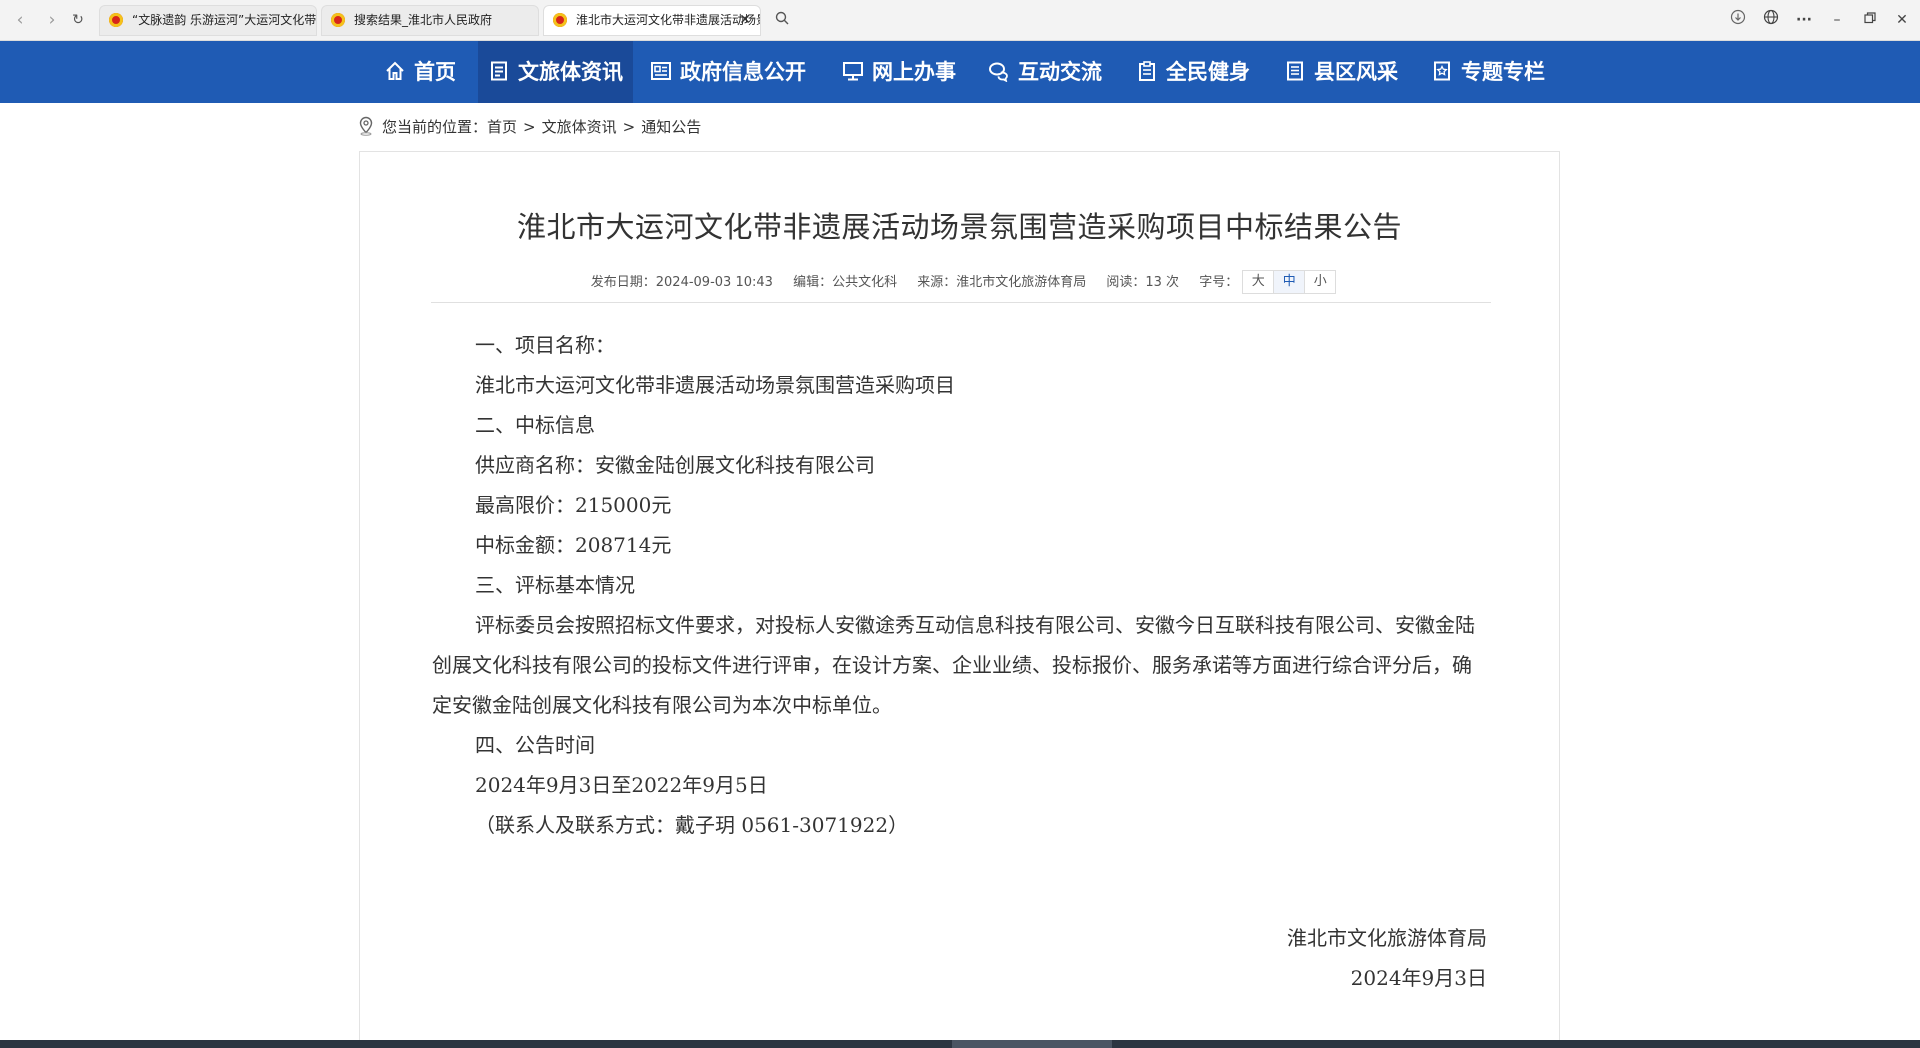  What do you see at coordinates (1060, 72) in the screenshot?
I see `nav-item-label: 互动交流` at bounding box center [1060, 72].